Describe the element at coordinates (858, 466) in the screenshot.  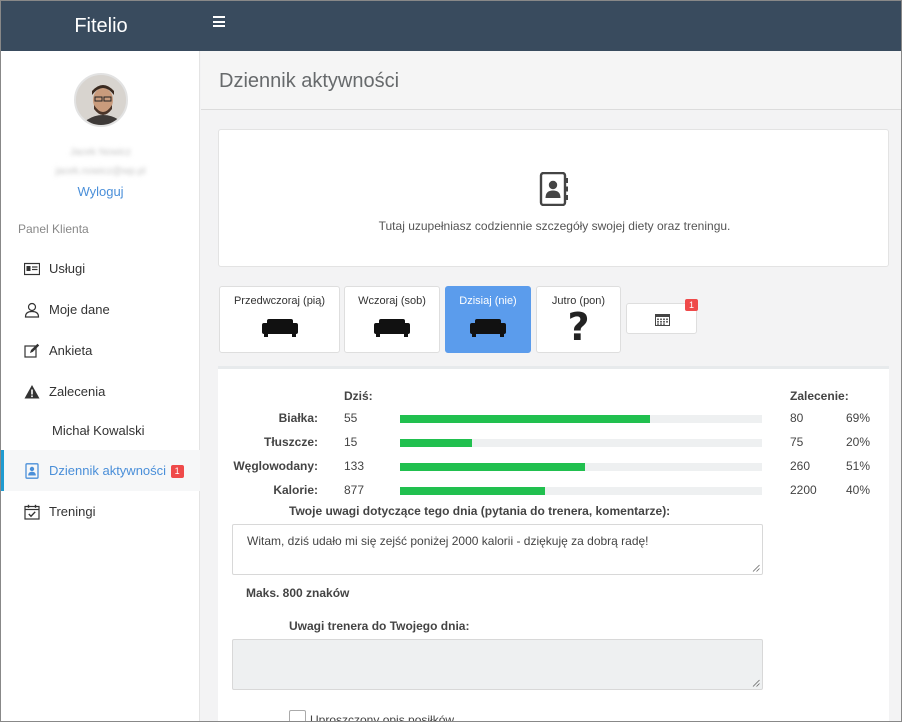
I see `percent-value: 51%` at that location.